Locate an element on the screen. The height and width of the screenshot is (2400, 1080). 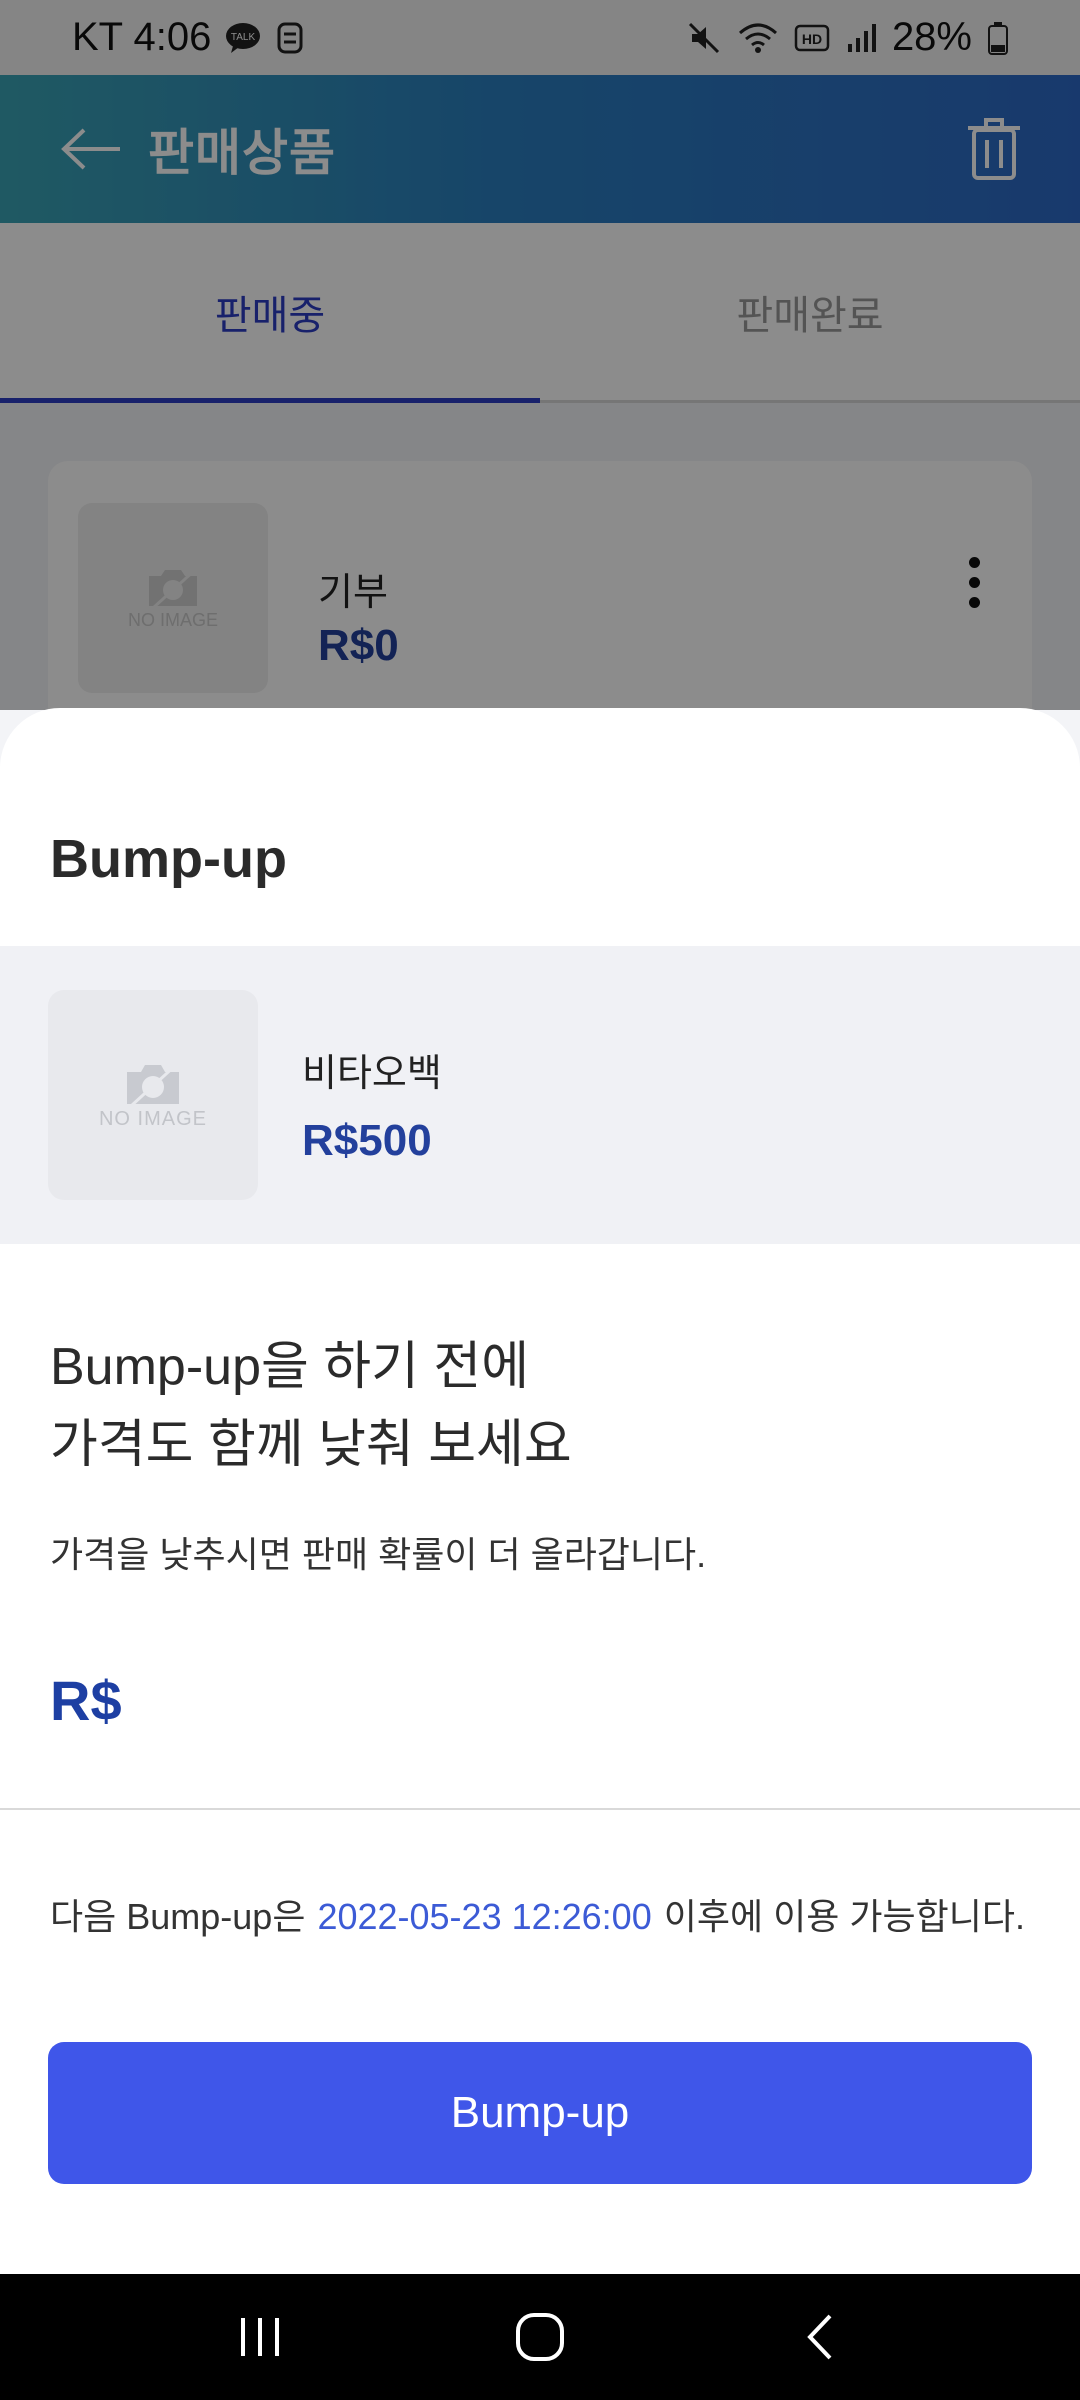
divider is located at coordinates (540, 1809).